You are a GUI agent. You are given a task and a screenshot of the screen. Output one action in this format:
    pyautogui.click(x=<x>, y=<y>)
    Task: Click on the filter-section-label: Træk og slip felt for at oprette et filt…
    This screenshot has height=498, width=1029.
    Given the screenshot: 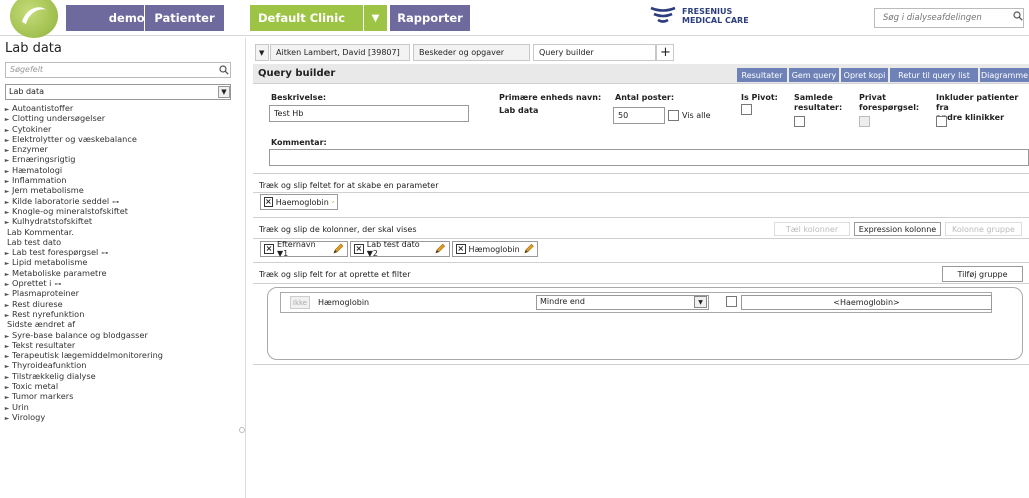 What is the action you would take?
    pyautogui.click(x=335, y=274)
    